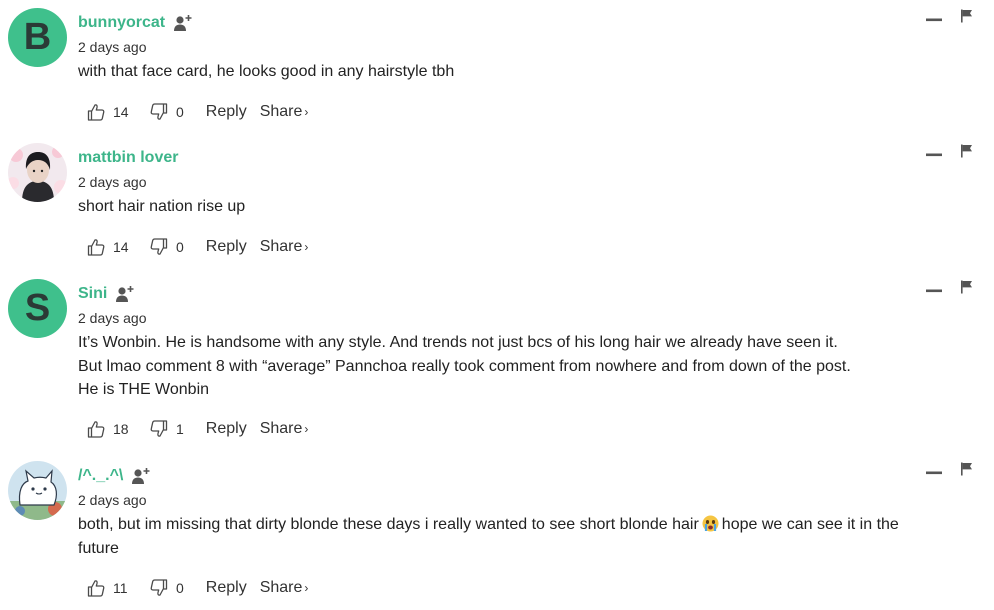  Describe the element at coordinates (162, 206) in the screenshot. I see `comment-line: short hair nation rise up` at that location.